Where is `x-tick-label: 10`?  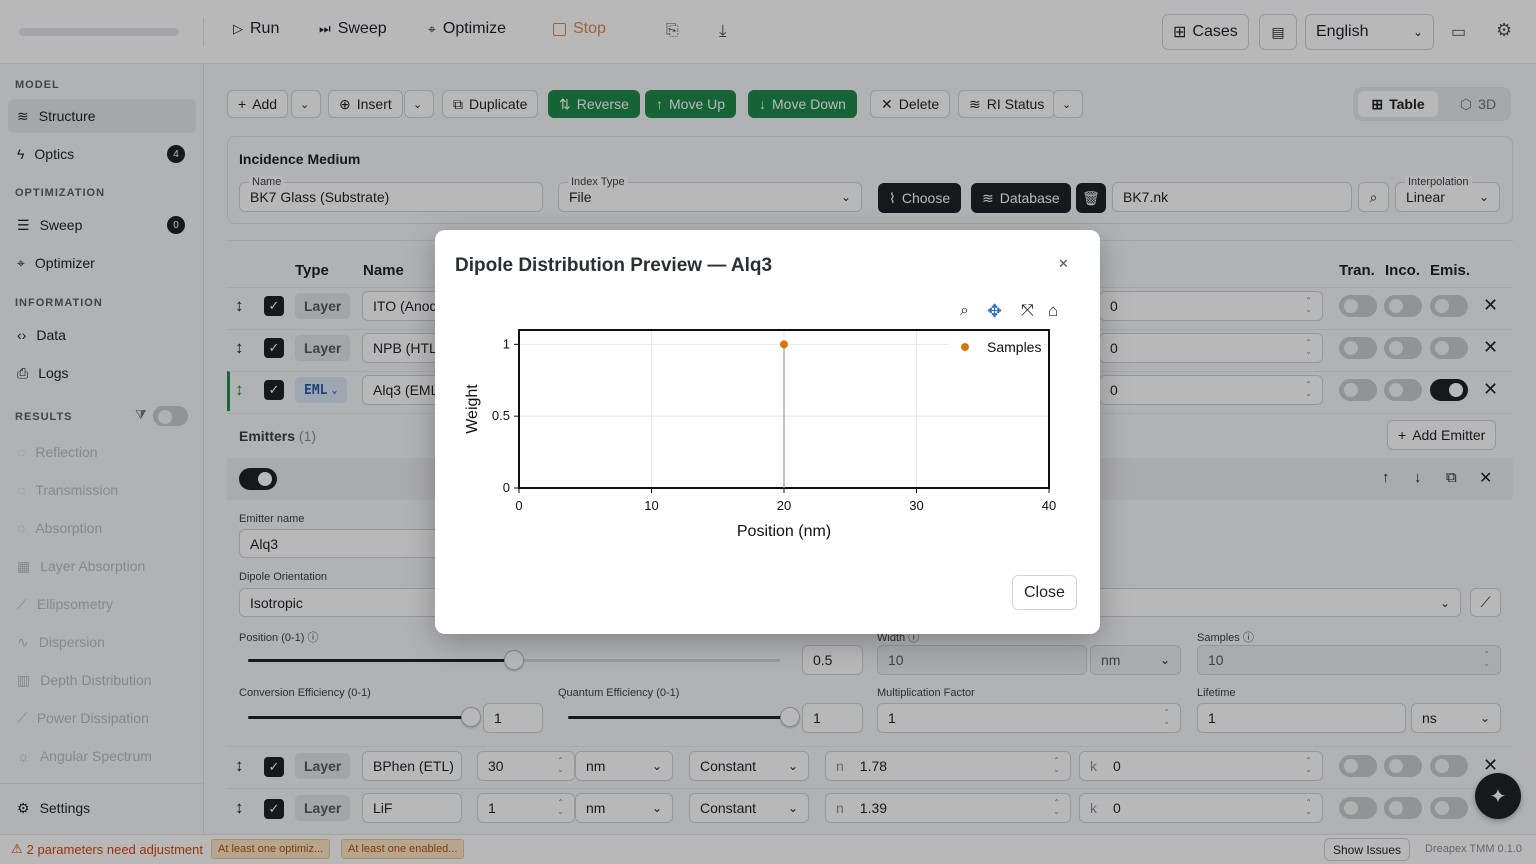
x-tick-label: 10 is located at coordinates (651, 505).